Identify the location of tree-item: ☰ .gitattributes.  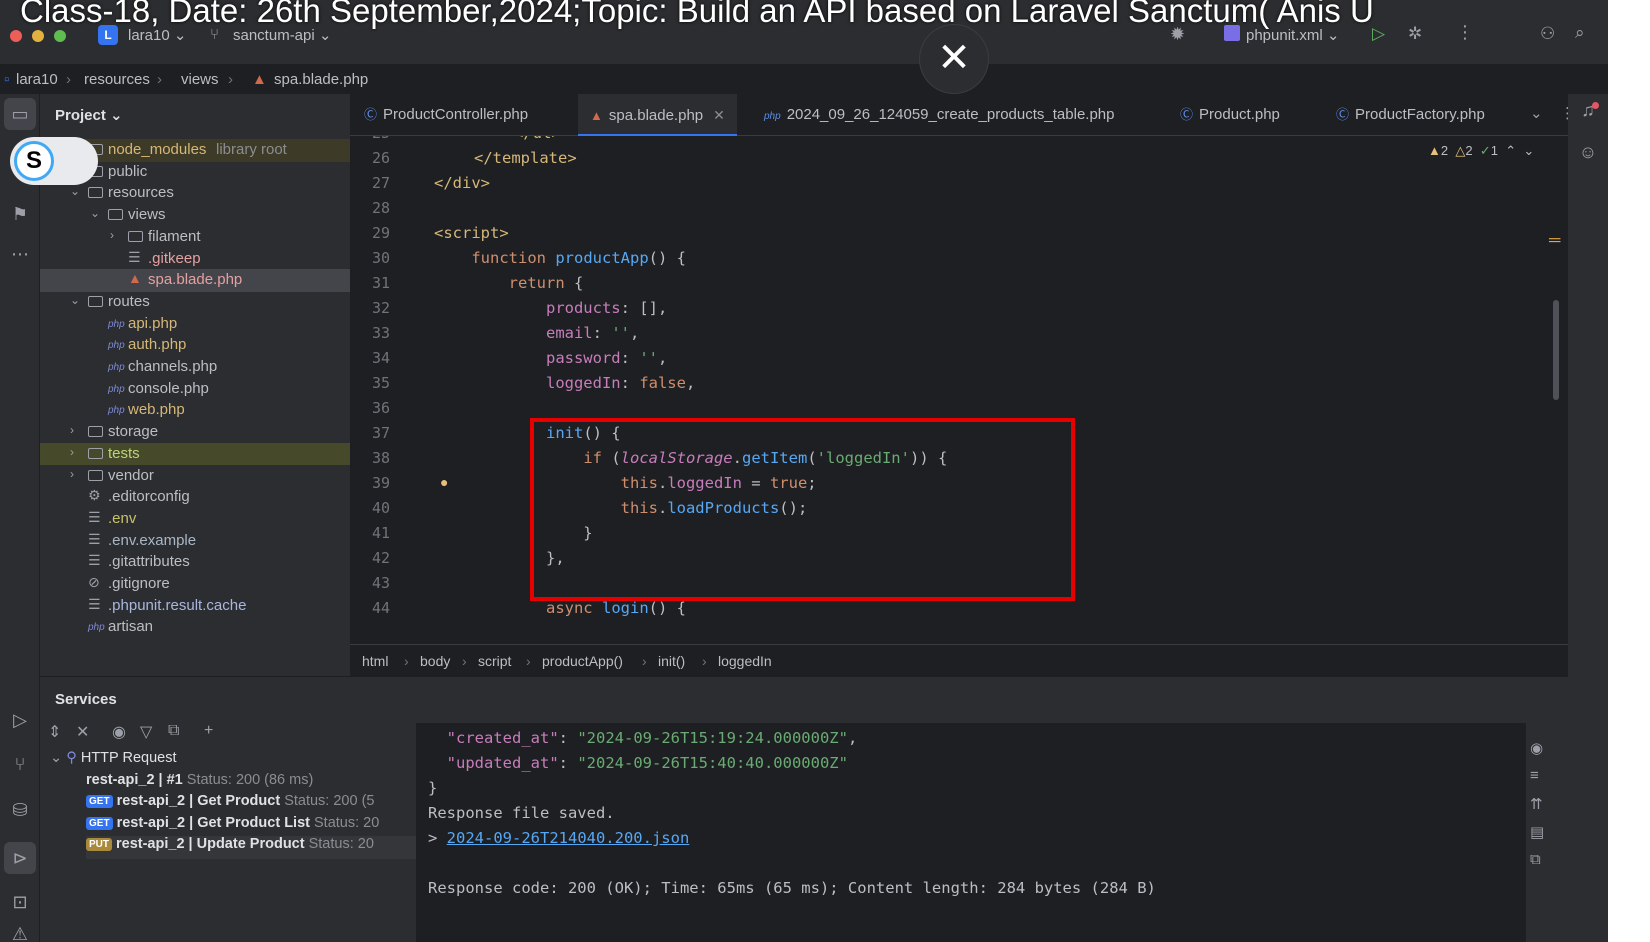
(195, 562).